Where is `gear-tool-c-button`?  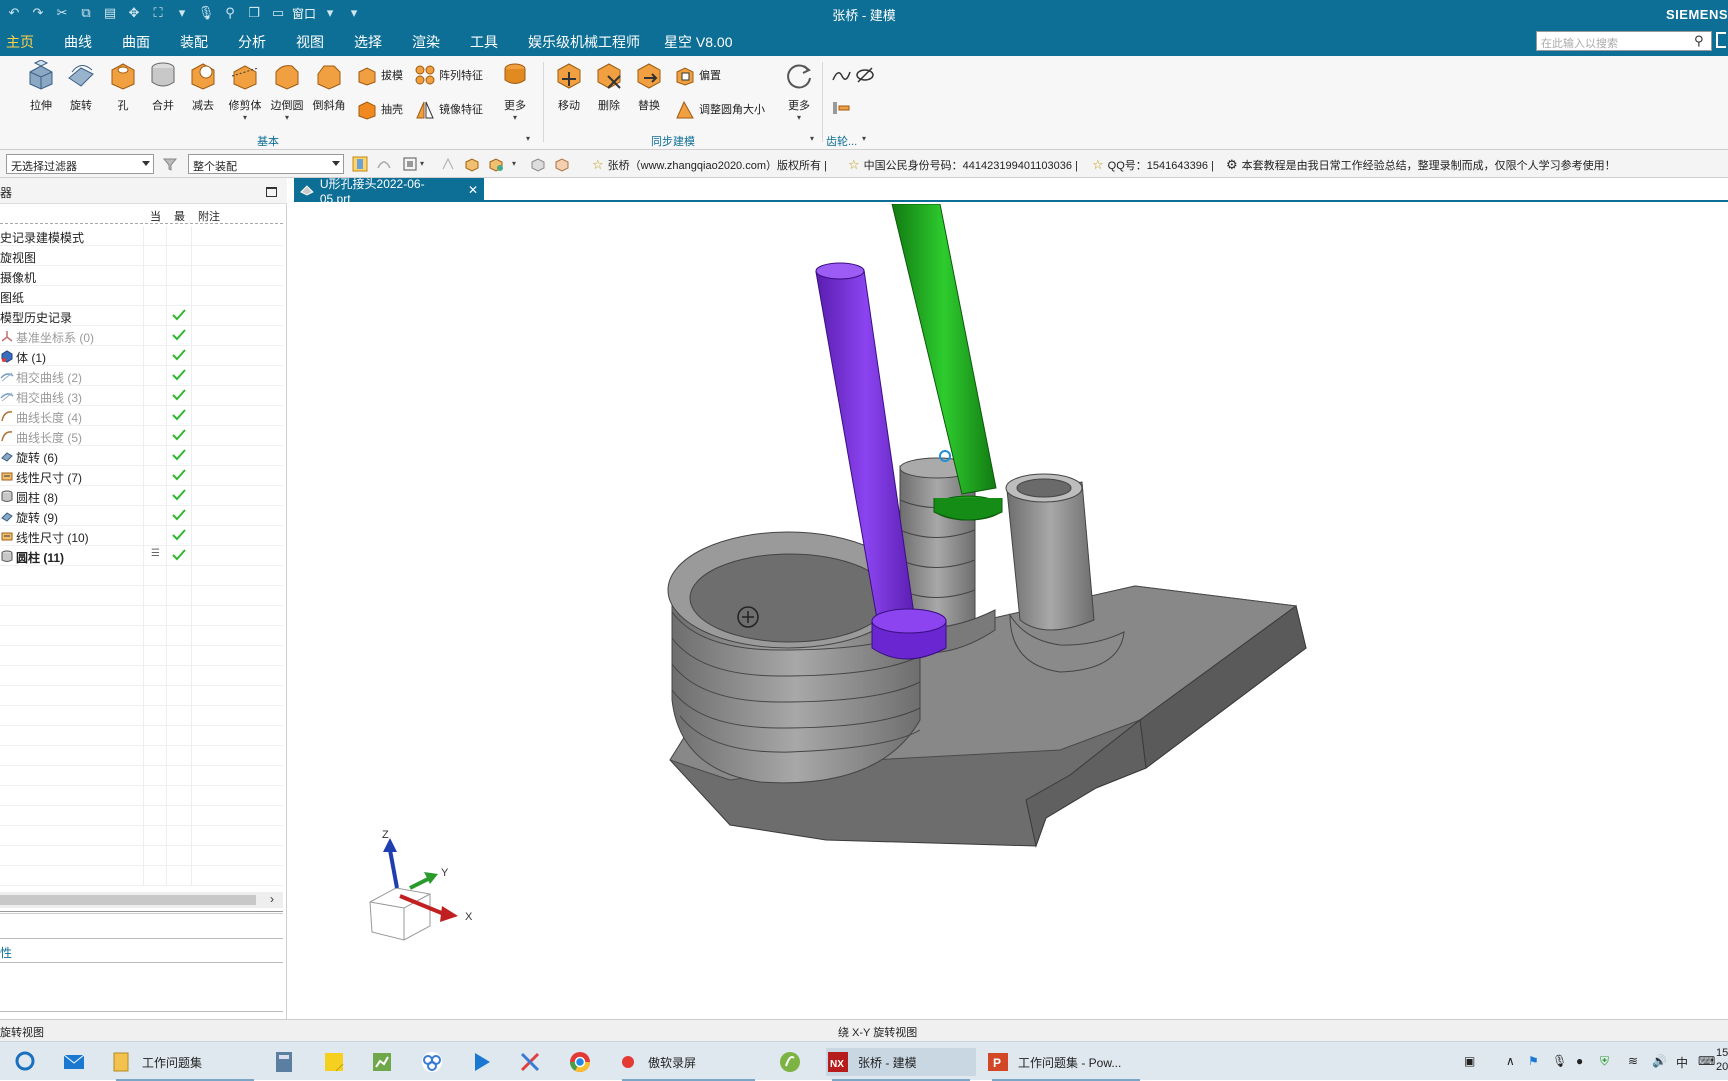
gear-tool-c-button is located at coordinates (841, 107).